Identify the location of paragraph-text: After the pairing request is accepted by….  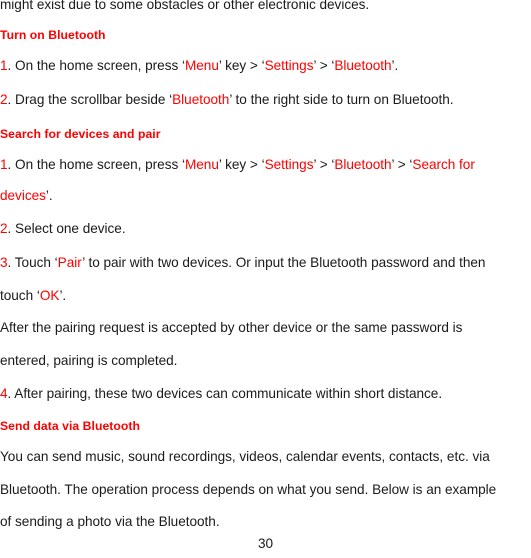
(231, 327).